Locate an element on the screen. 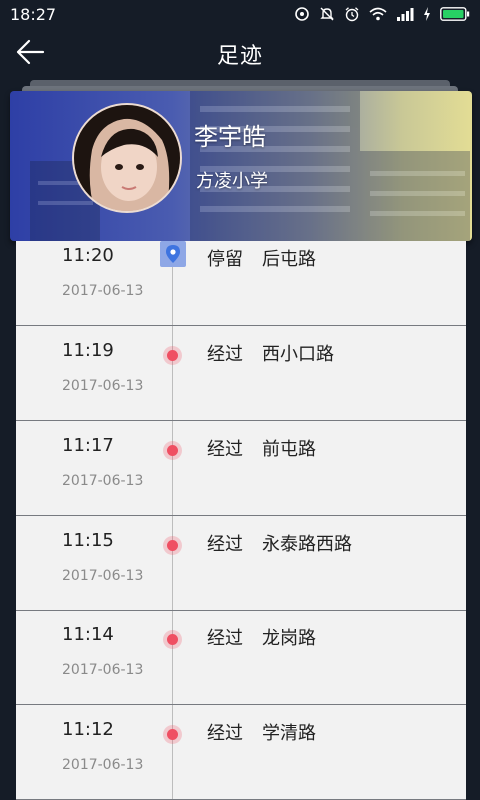 The height and width of the screenshot is (800, 480). item-action: 停留 is located at coordinates (225, 259).